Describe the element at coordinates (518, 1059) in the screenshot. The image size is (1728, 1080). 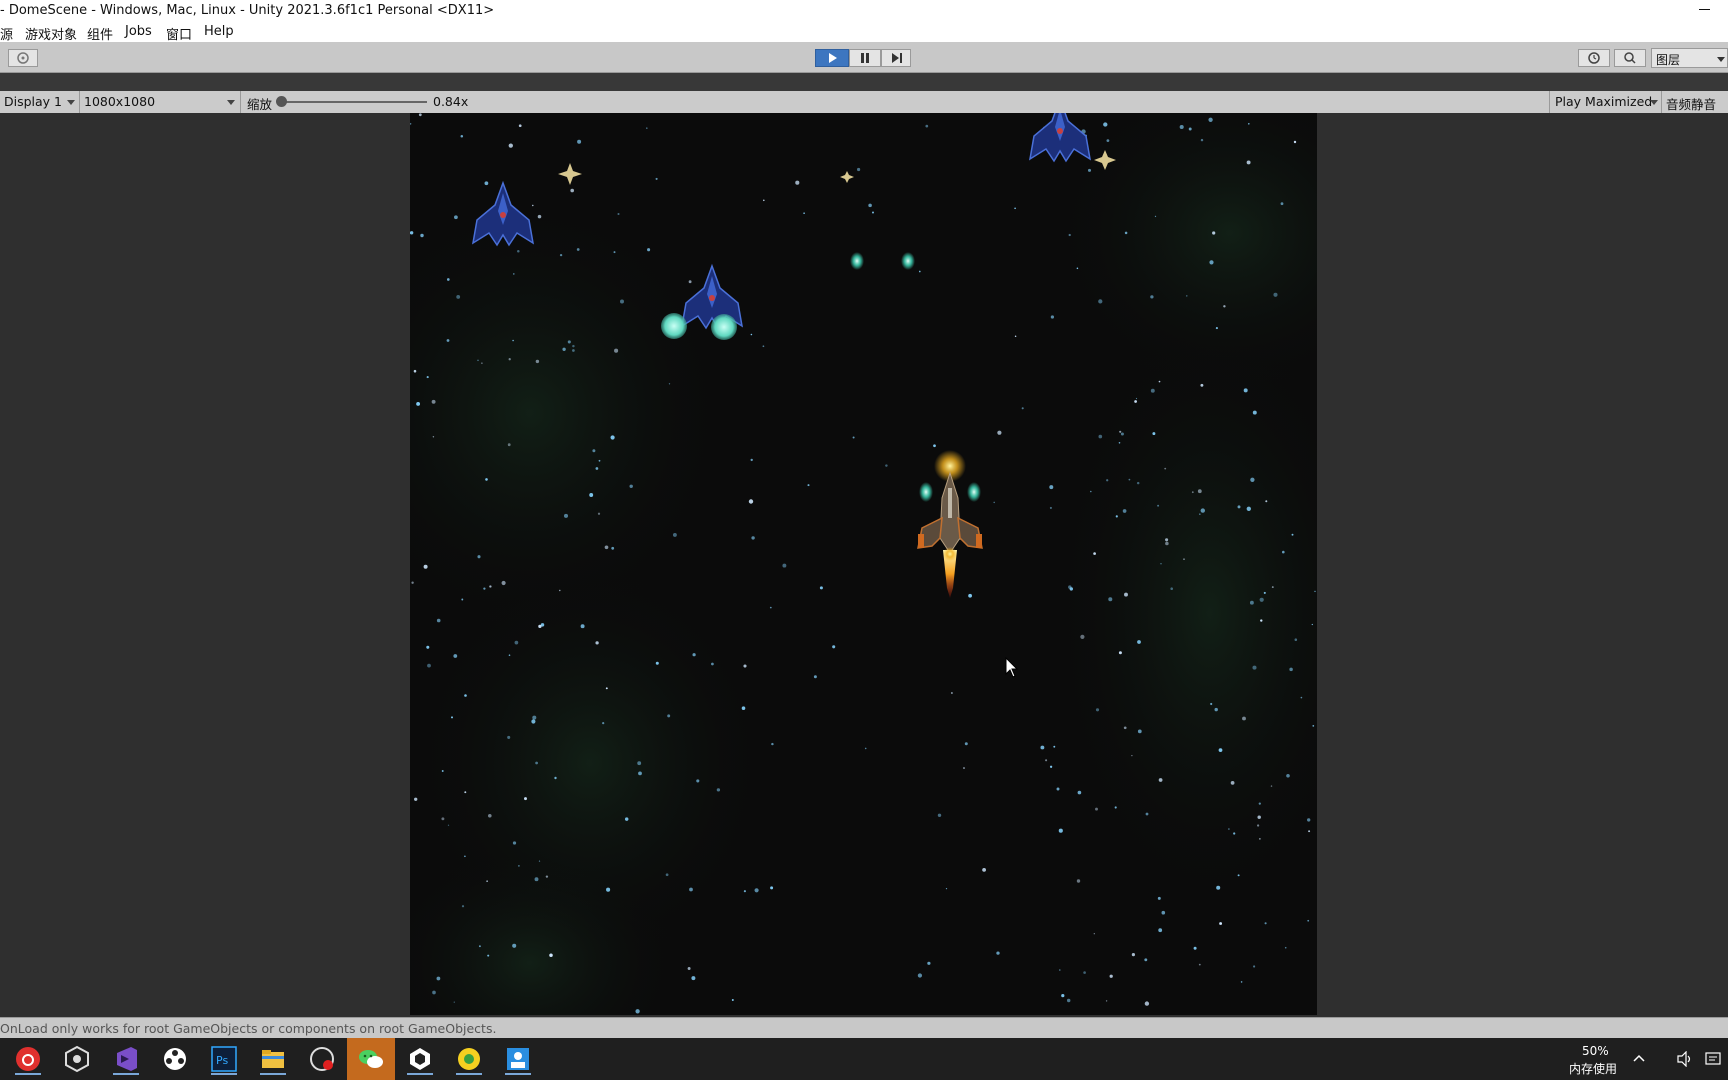
I see `photo-viewer-icon` at that location.